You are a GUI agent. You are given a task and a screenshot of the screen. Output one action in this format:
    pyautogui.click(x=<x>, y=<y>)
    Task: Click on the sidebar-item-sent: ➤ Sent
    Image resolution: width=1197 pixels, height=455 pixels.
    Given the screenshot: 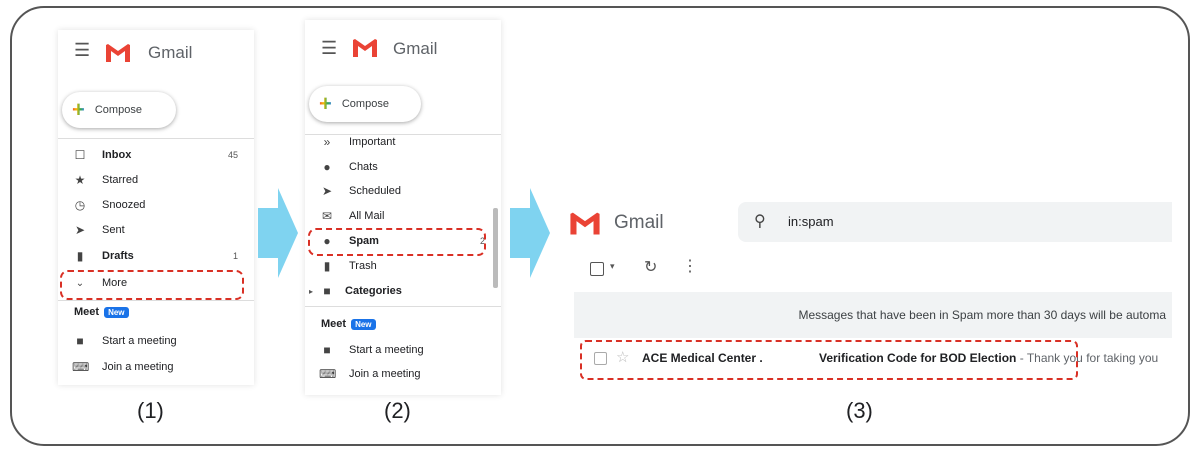 What is the action you would take?
    pyautogui.click(x=155, y=230)
    